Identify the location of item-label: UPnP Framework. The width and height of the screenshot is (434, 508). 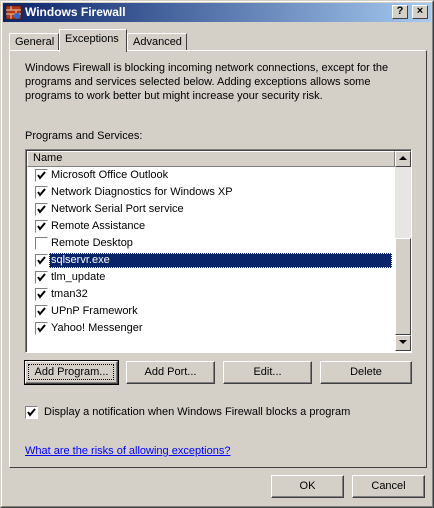
(94, 311).